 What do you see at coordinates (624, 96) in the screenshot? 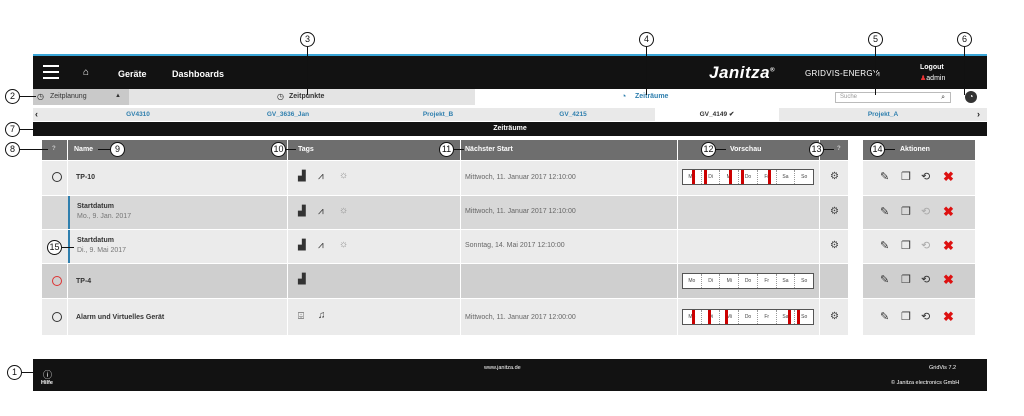
I see `time-range-icon: ◔` at bounding box center [624, 96].